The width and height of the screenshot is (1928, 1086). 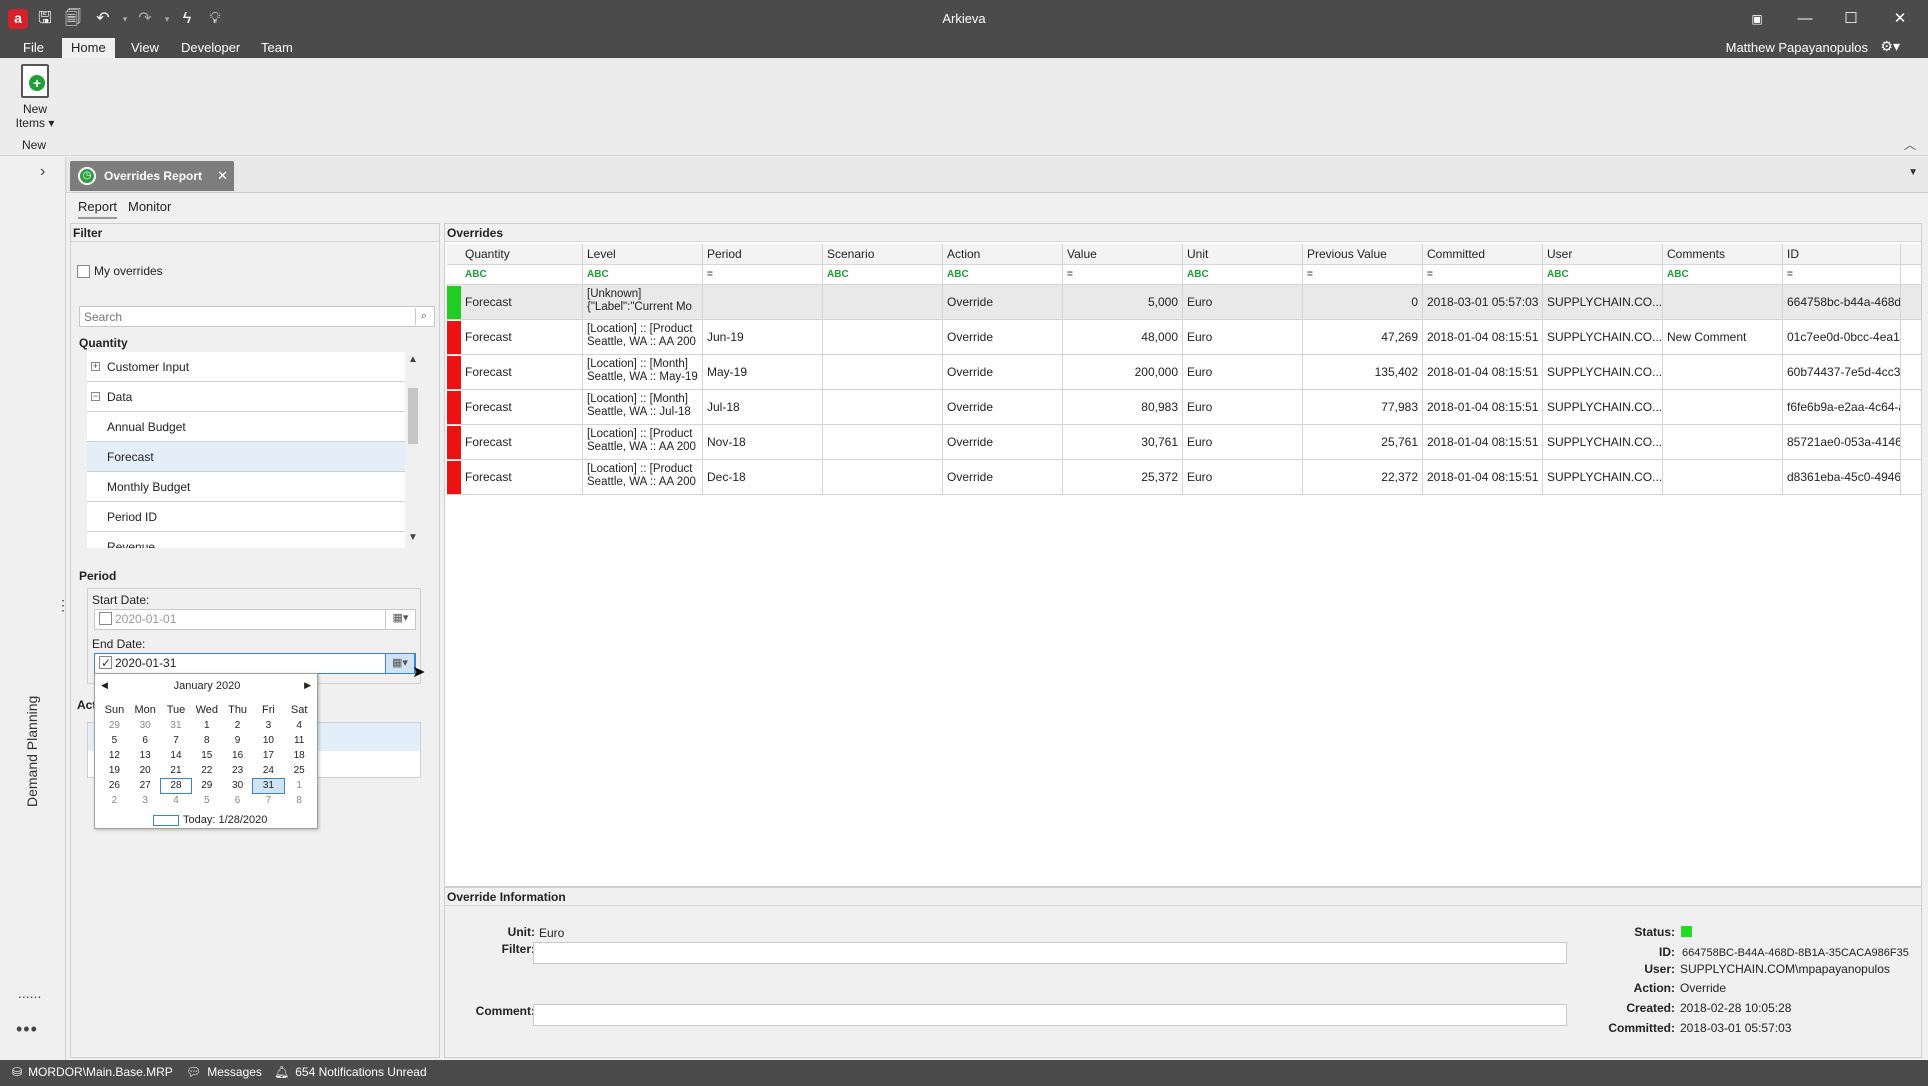 What do you see at coordinates (255, 663) in the screenshot?
I see `end-date-picker: 2020-01-31 ▦▾` at bounding box center [255, 663].